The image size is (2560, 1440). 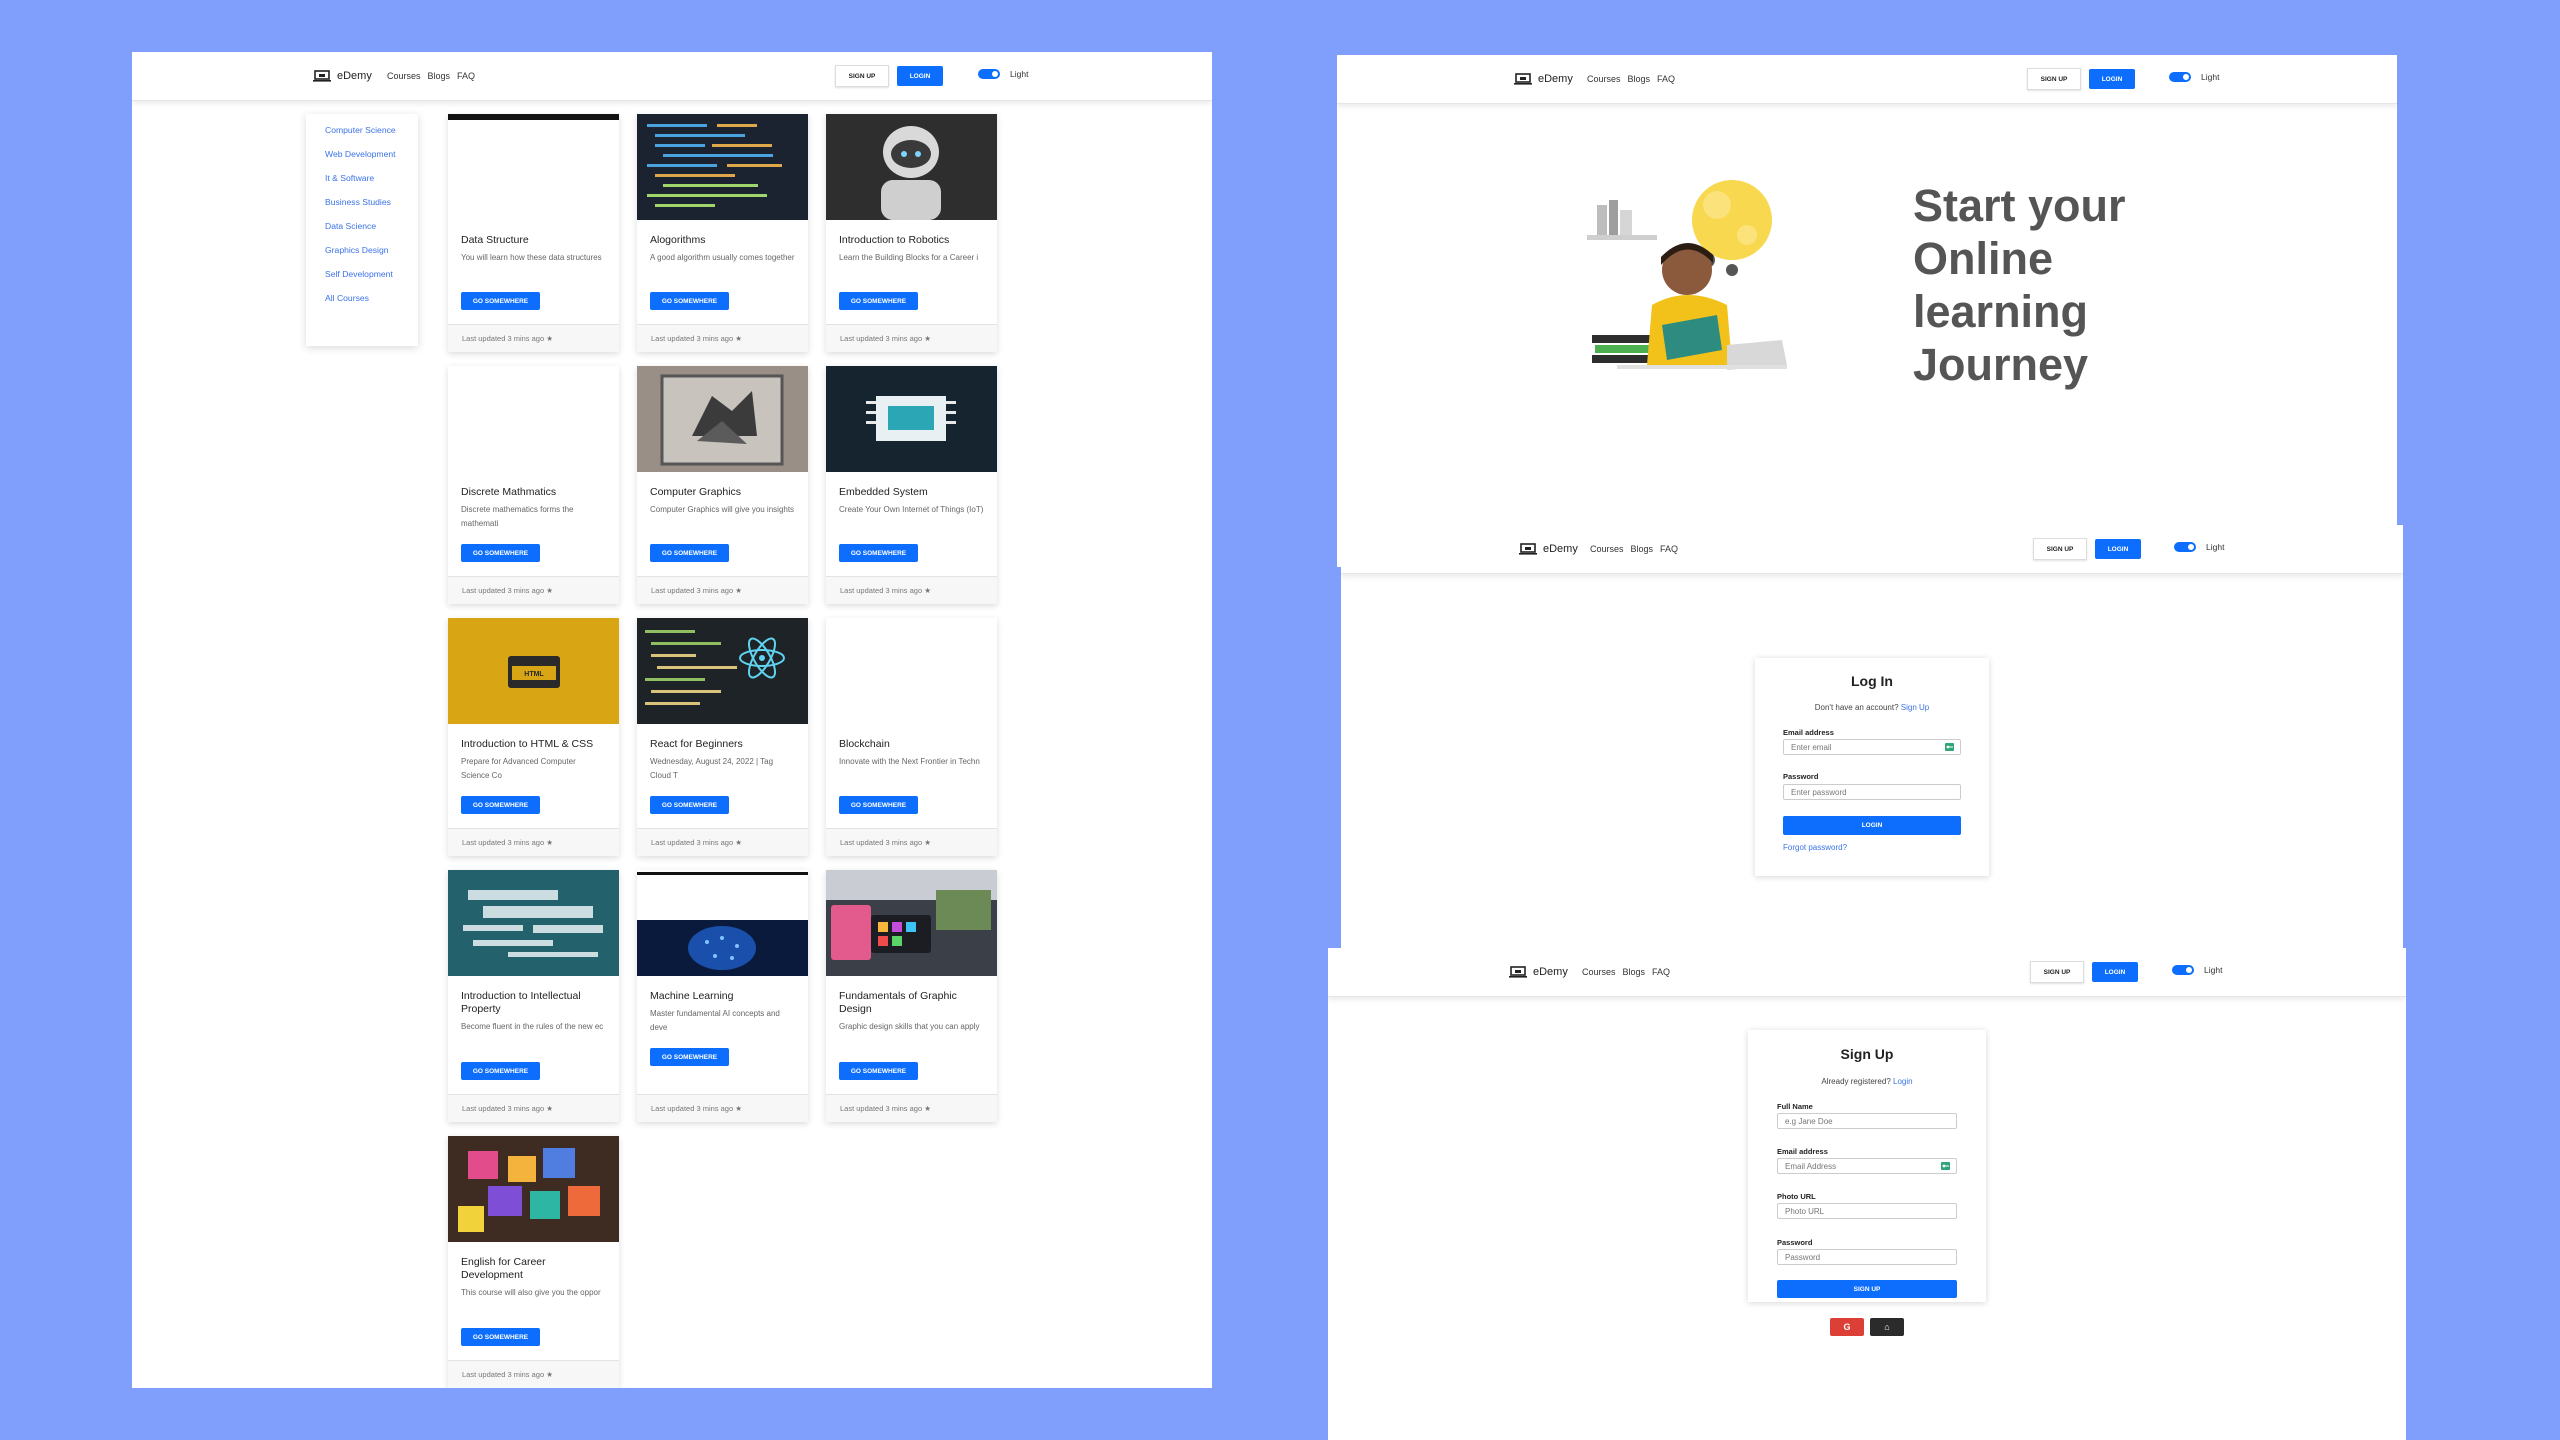 I want to click on password-field: Enter password, so click(x=1872, y=792).